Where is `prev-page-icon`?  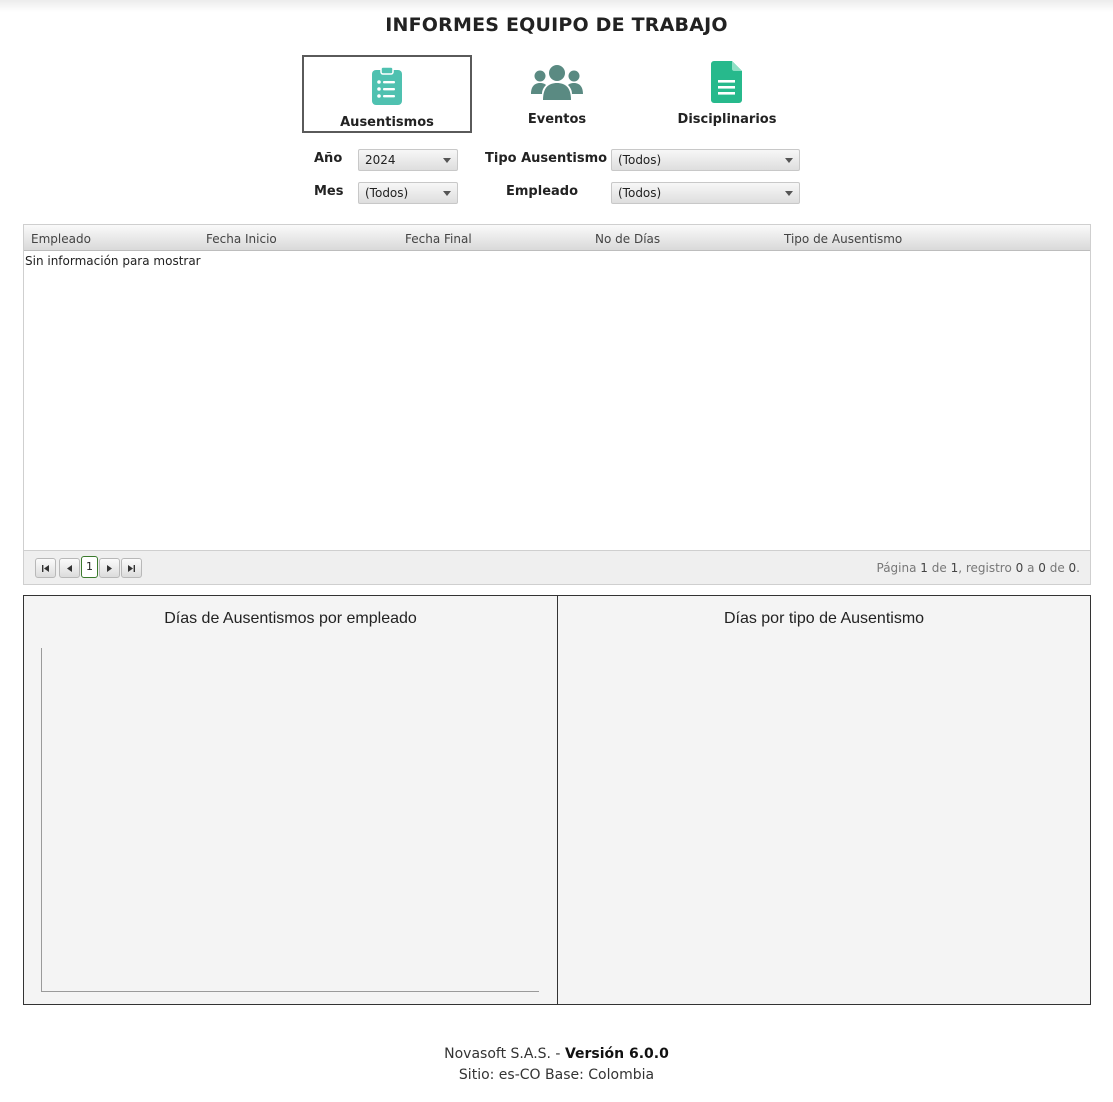 prev-page-icon is located at coordinates (69, 568).